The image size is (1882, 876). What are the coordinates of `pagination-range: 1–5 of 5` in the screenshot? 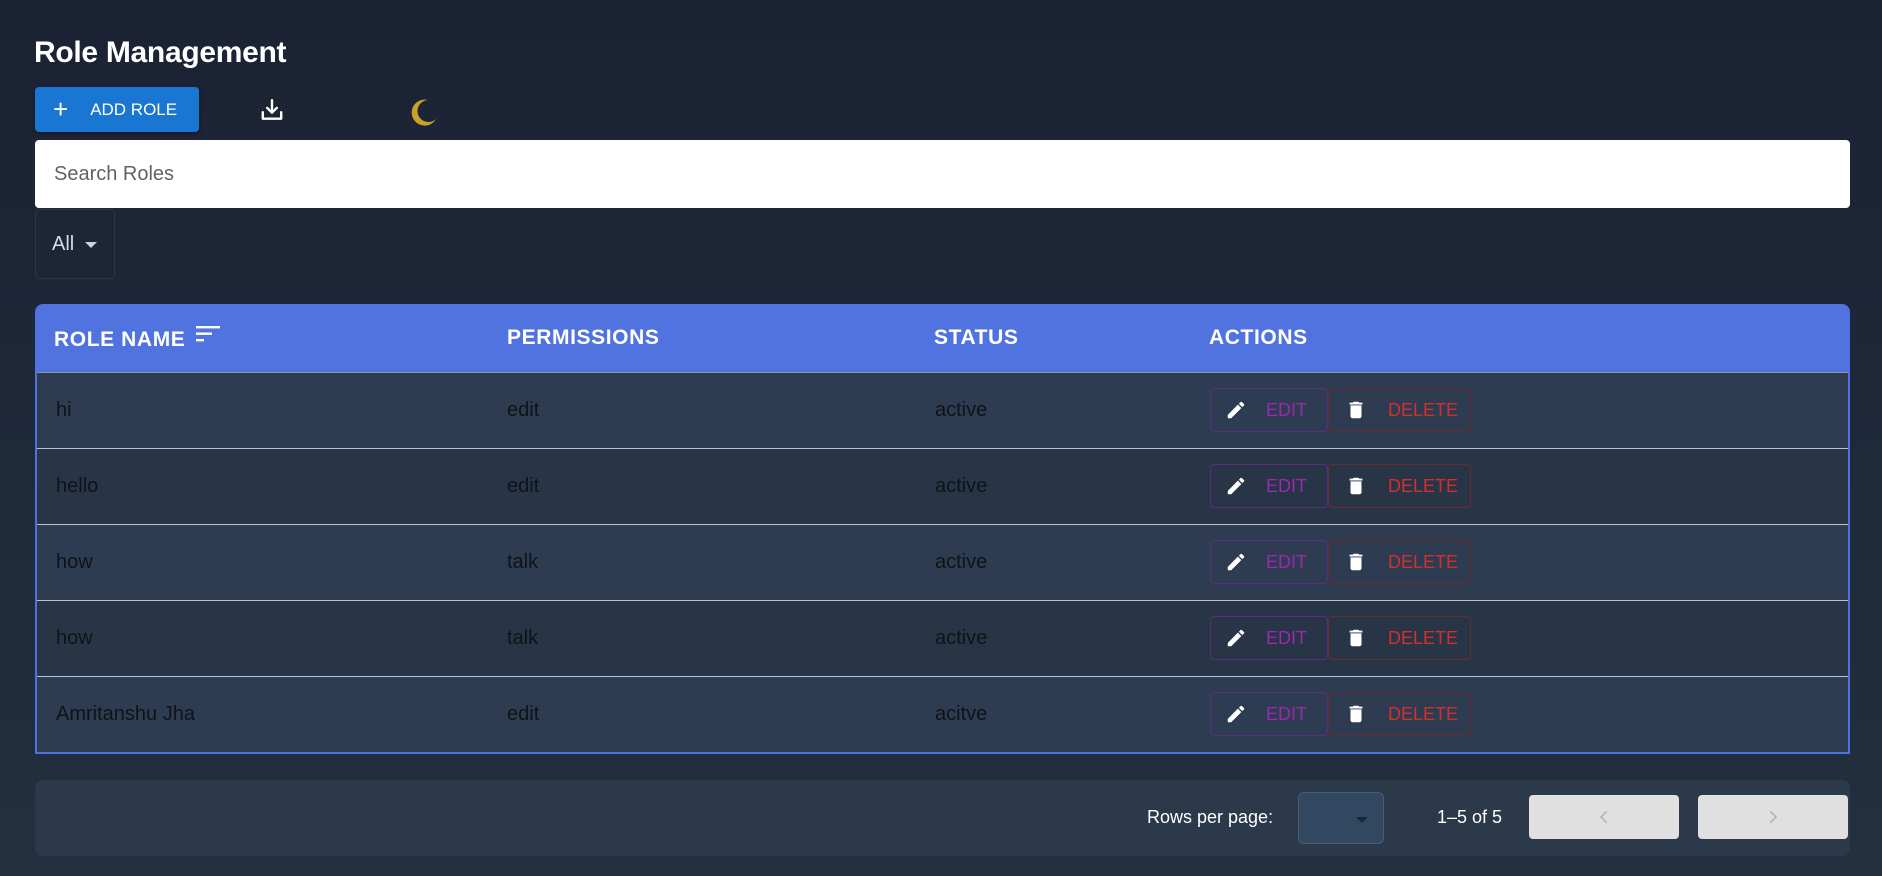 It's located at (1470, 817).